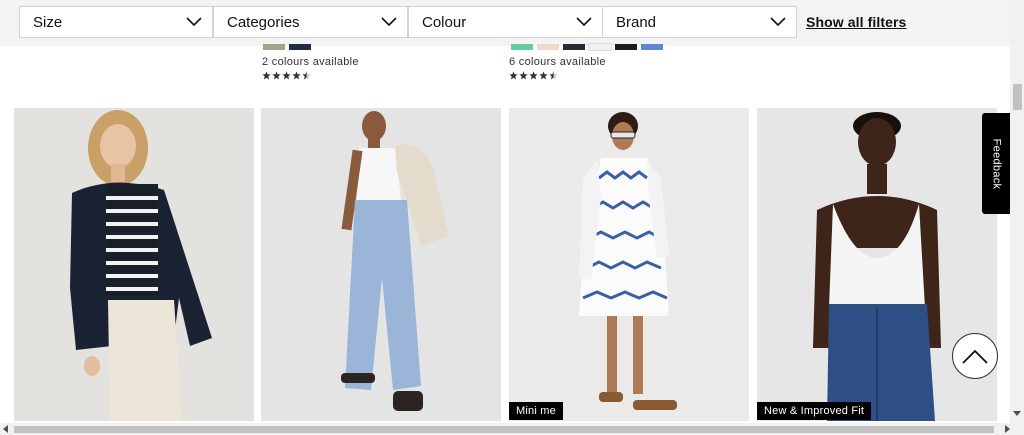 The width and height of the screenshot is (1024, 435). I want to click on filter-size: Size, so click(116, 22).